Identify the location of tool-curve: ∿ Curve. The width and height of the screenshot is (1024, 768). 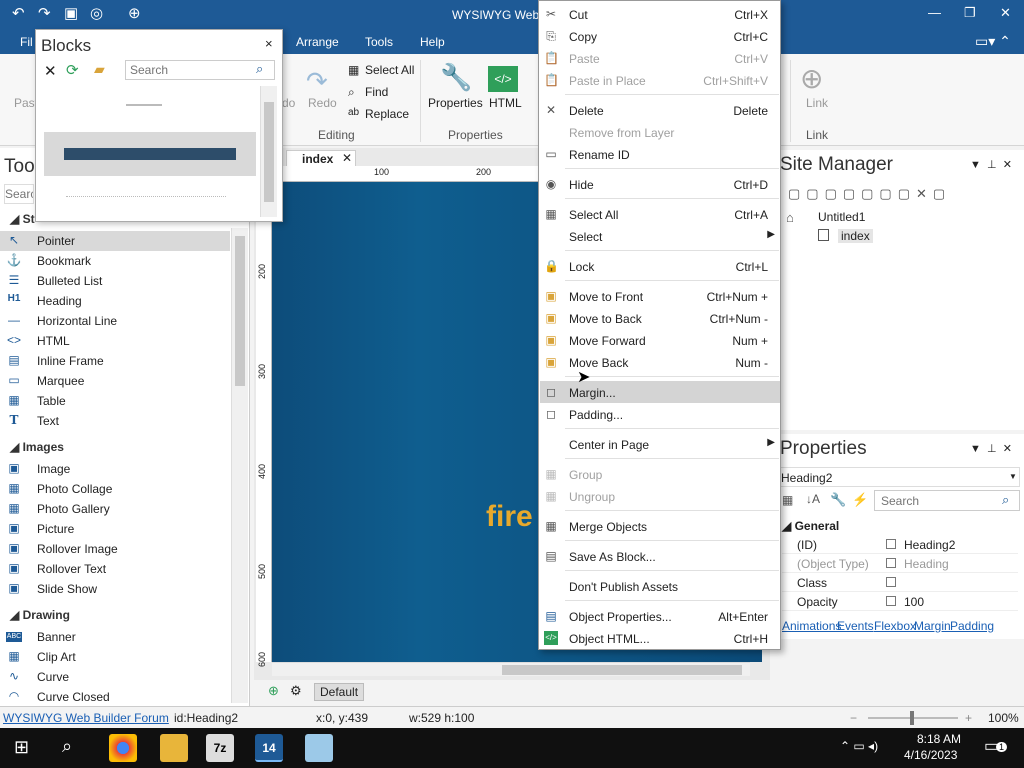
(115, 677).